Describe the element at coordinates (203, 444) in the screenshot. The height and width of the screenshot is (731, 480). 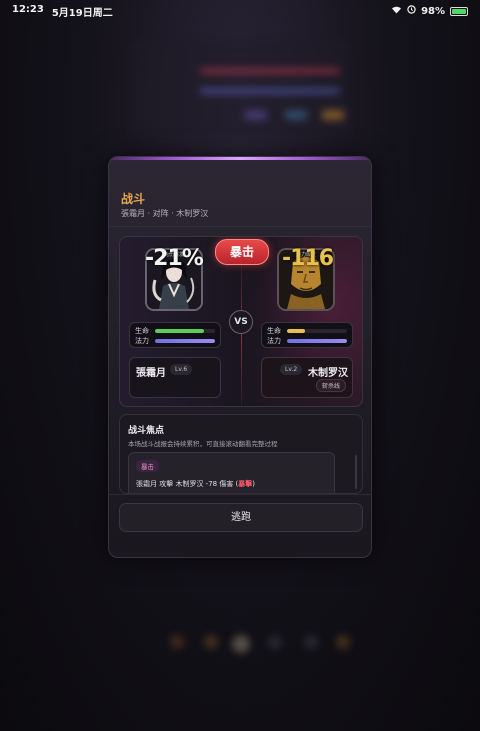
I see `focus-description: 本场战斗战报会持续累积，可直接滚动翻看完整过程` at that location.